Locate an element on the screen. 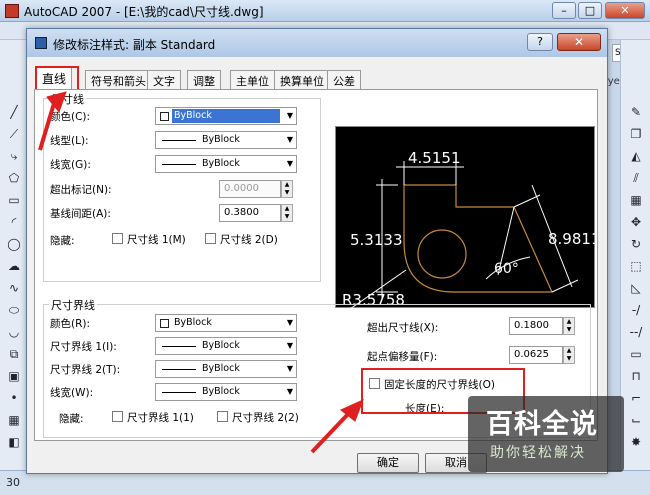 The image size is (650, 495). arrow-to-checkbox-line is located at coordinates (331, 432).